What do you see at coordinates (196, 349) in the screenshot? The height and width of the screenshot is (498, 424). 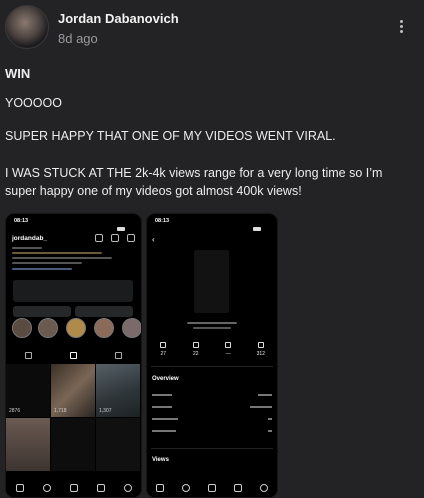 I see `stat-comments: 22` at bounding box center [196, 349].